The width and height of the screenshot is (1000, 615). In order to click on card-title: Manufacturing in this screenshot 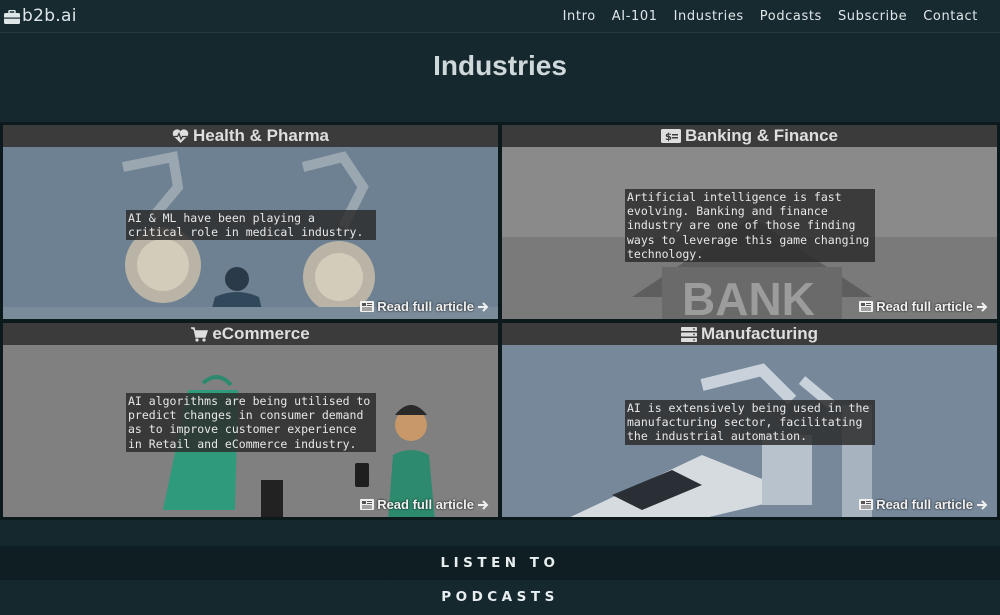, I will do `click(759, 333)`.